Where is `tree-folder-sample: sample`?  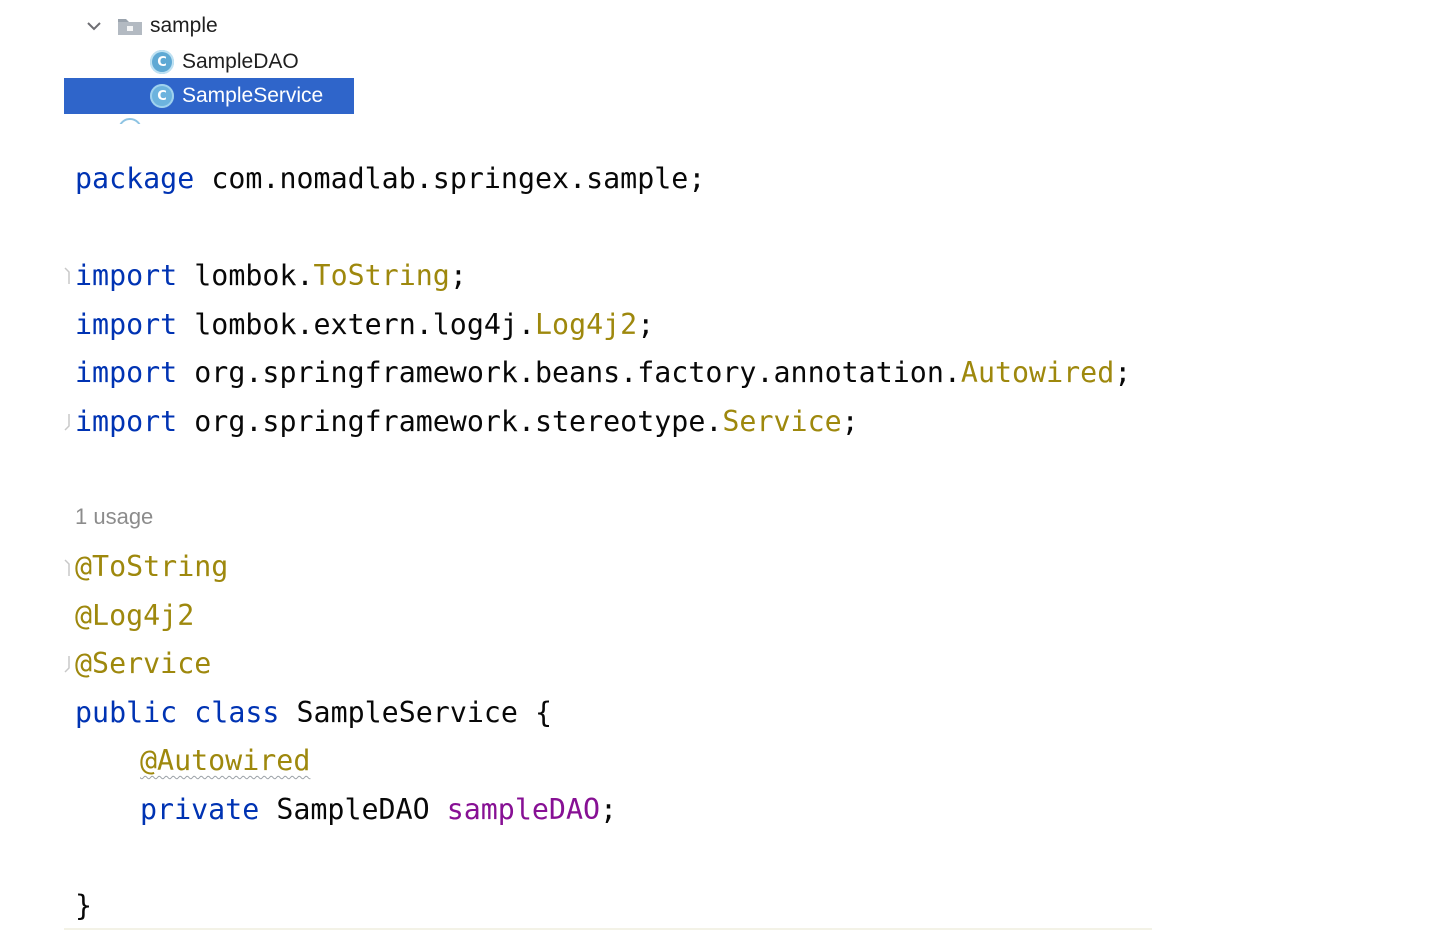 tree-folder-sample: sample is located at coordinates (151, 26).